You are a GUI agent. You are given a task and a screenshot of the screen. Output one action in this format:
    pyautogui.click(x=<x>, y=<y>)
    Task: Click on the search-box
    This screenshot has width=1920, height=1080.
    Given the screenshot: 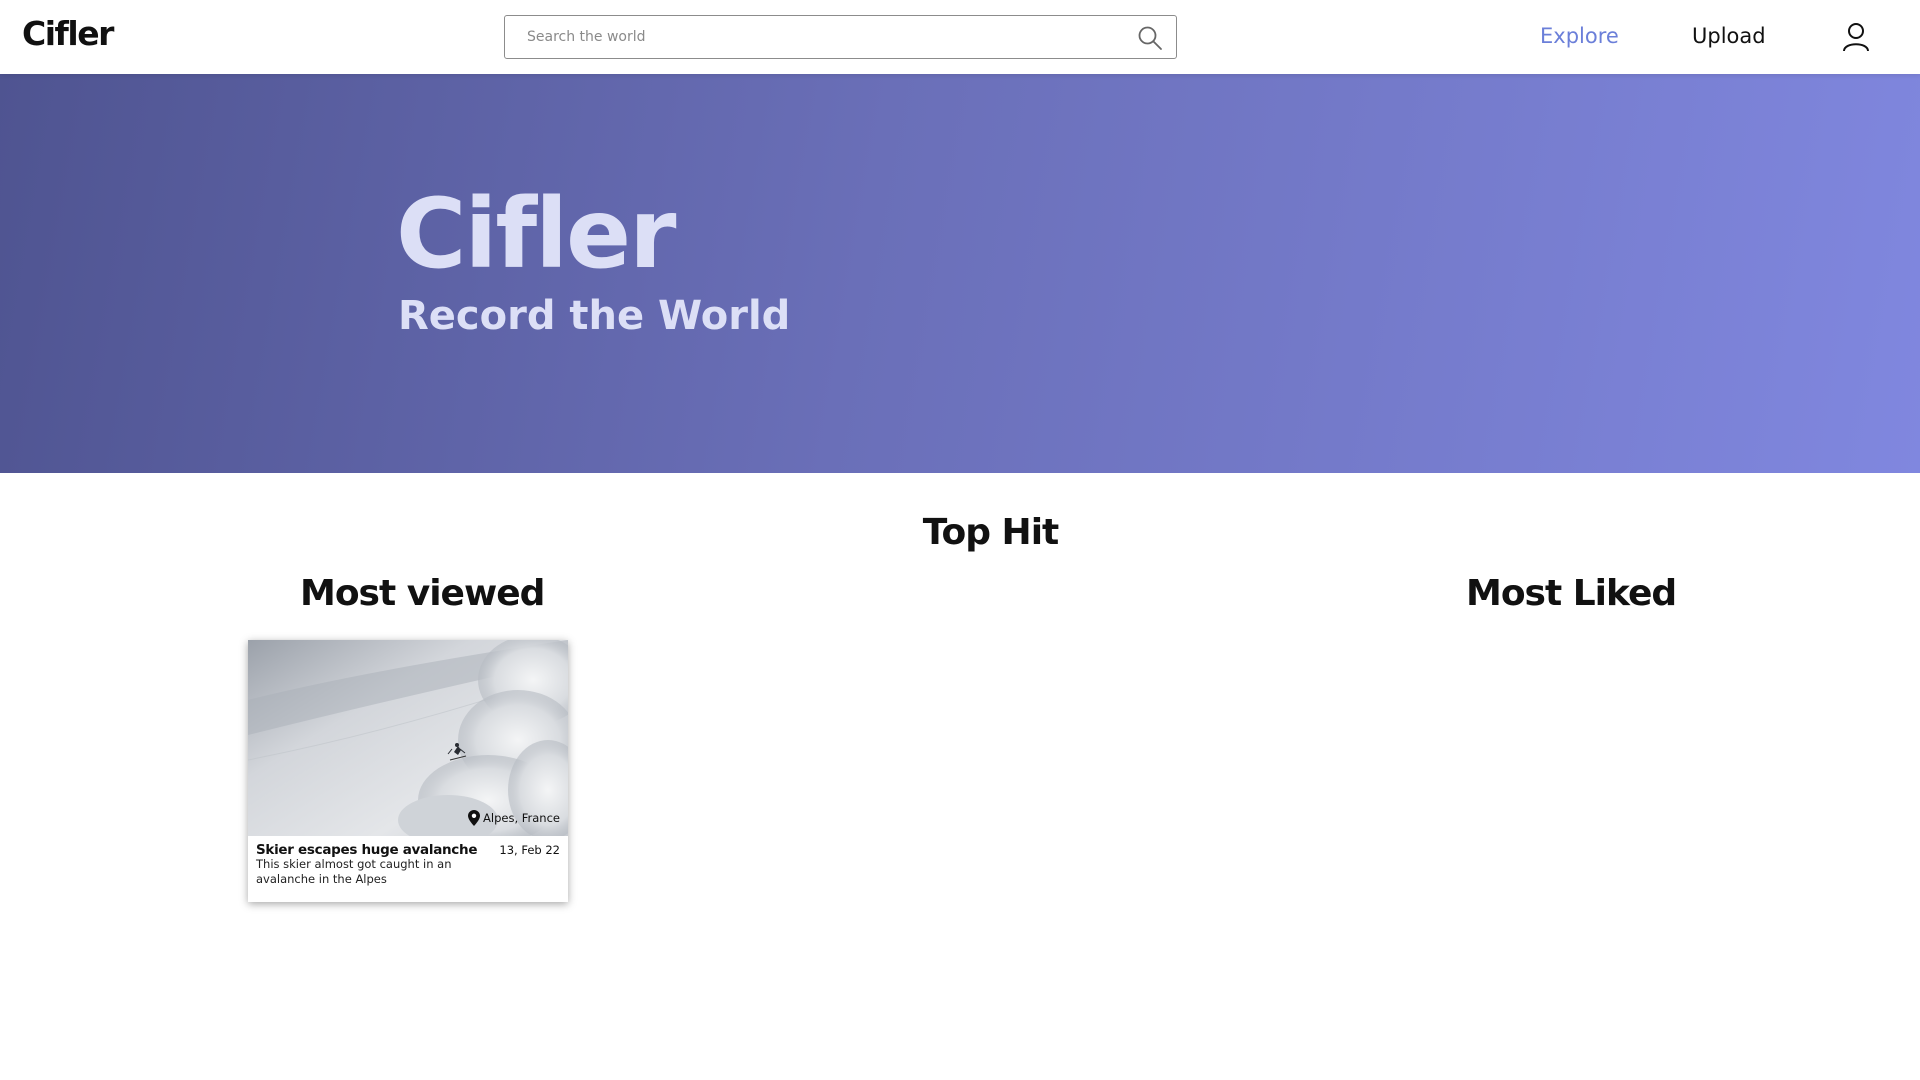 What is the action you would take?
    pyautogui.click(x=840, y=37)
    